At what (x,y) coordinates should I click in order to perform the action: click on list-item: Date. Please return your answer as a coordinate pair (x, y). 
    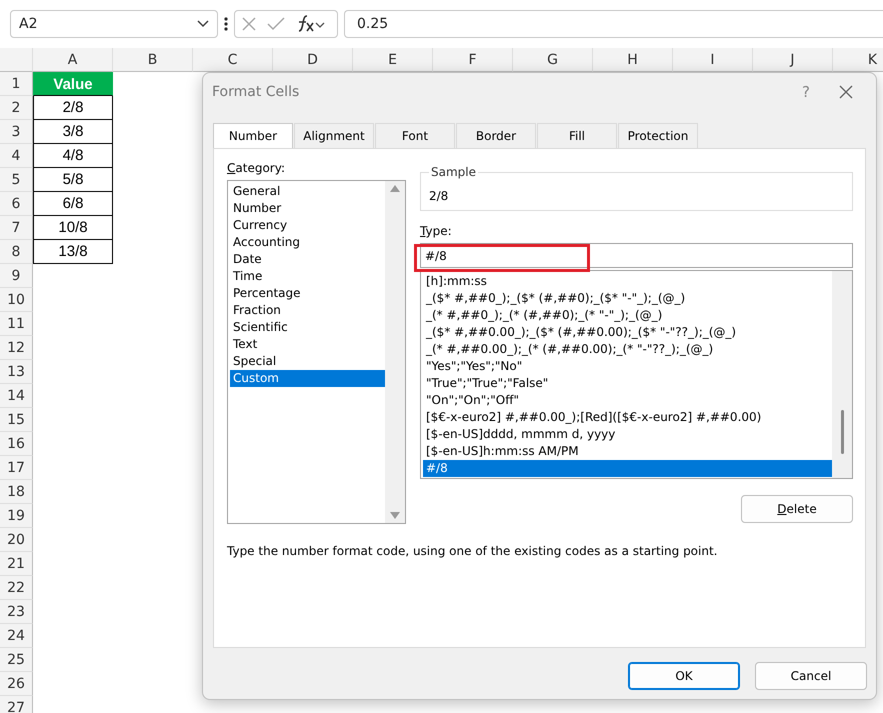
    Looking at the image, I should click on (307, 259).